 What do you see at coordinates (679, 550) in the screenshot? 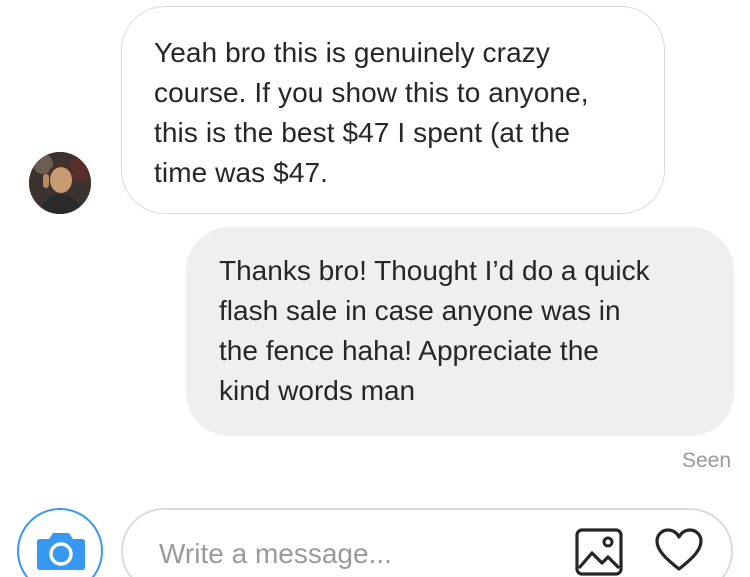
I see `heart-icon` at bounding box center [679, 550].